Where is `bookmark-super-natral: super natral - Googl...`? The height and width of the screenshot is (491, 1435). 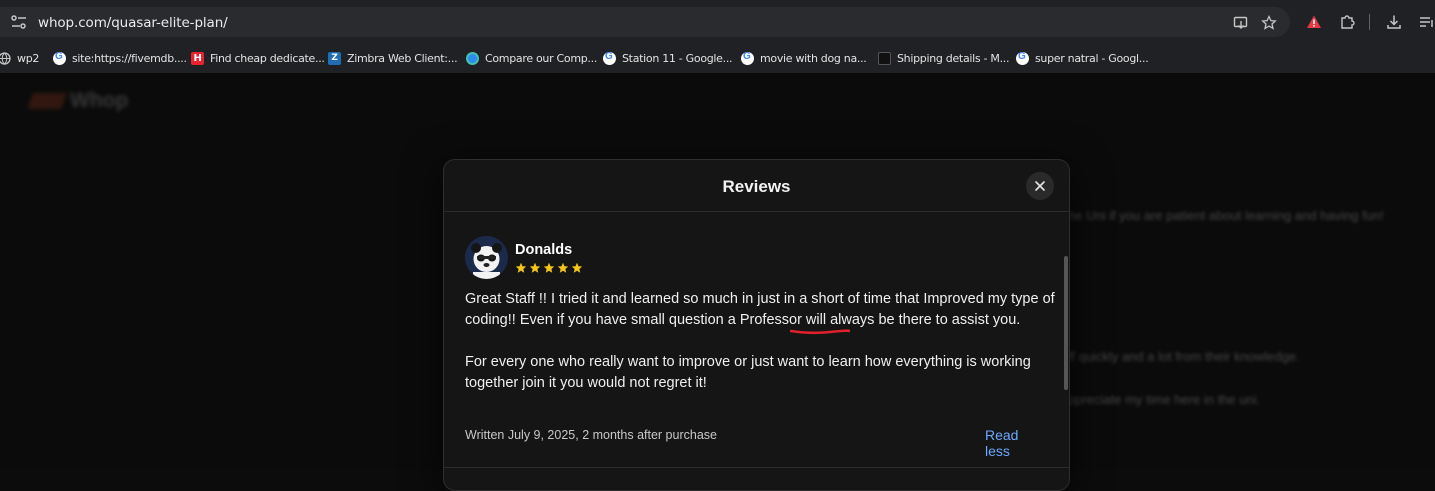 bookmark-super-natral: super natral - Googl... is located at coordinates (1082, 58).